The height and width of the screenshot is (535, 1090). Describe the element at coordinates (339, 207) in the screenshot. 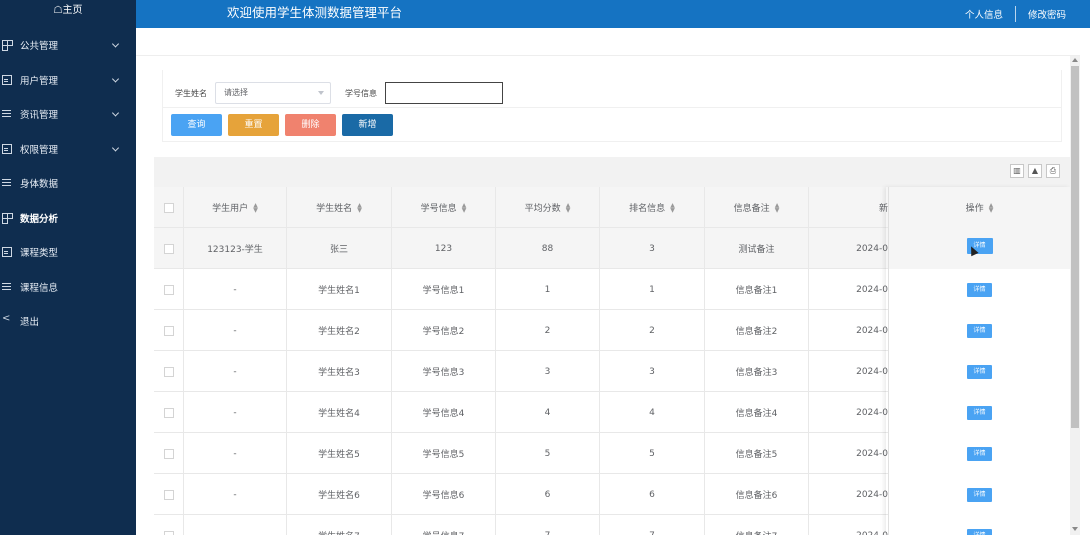

I see `column-header: 学生姓名 ▲ ▼` at that location.